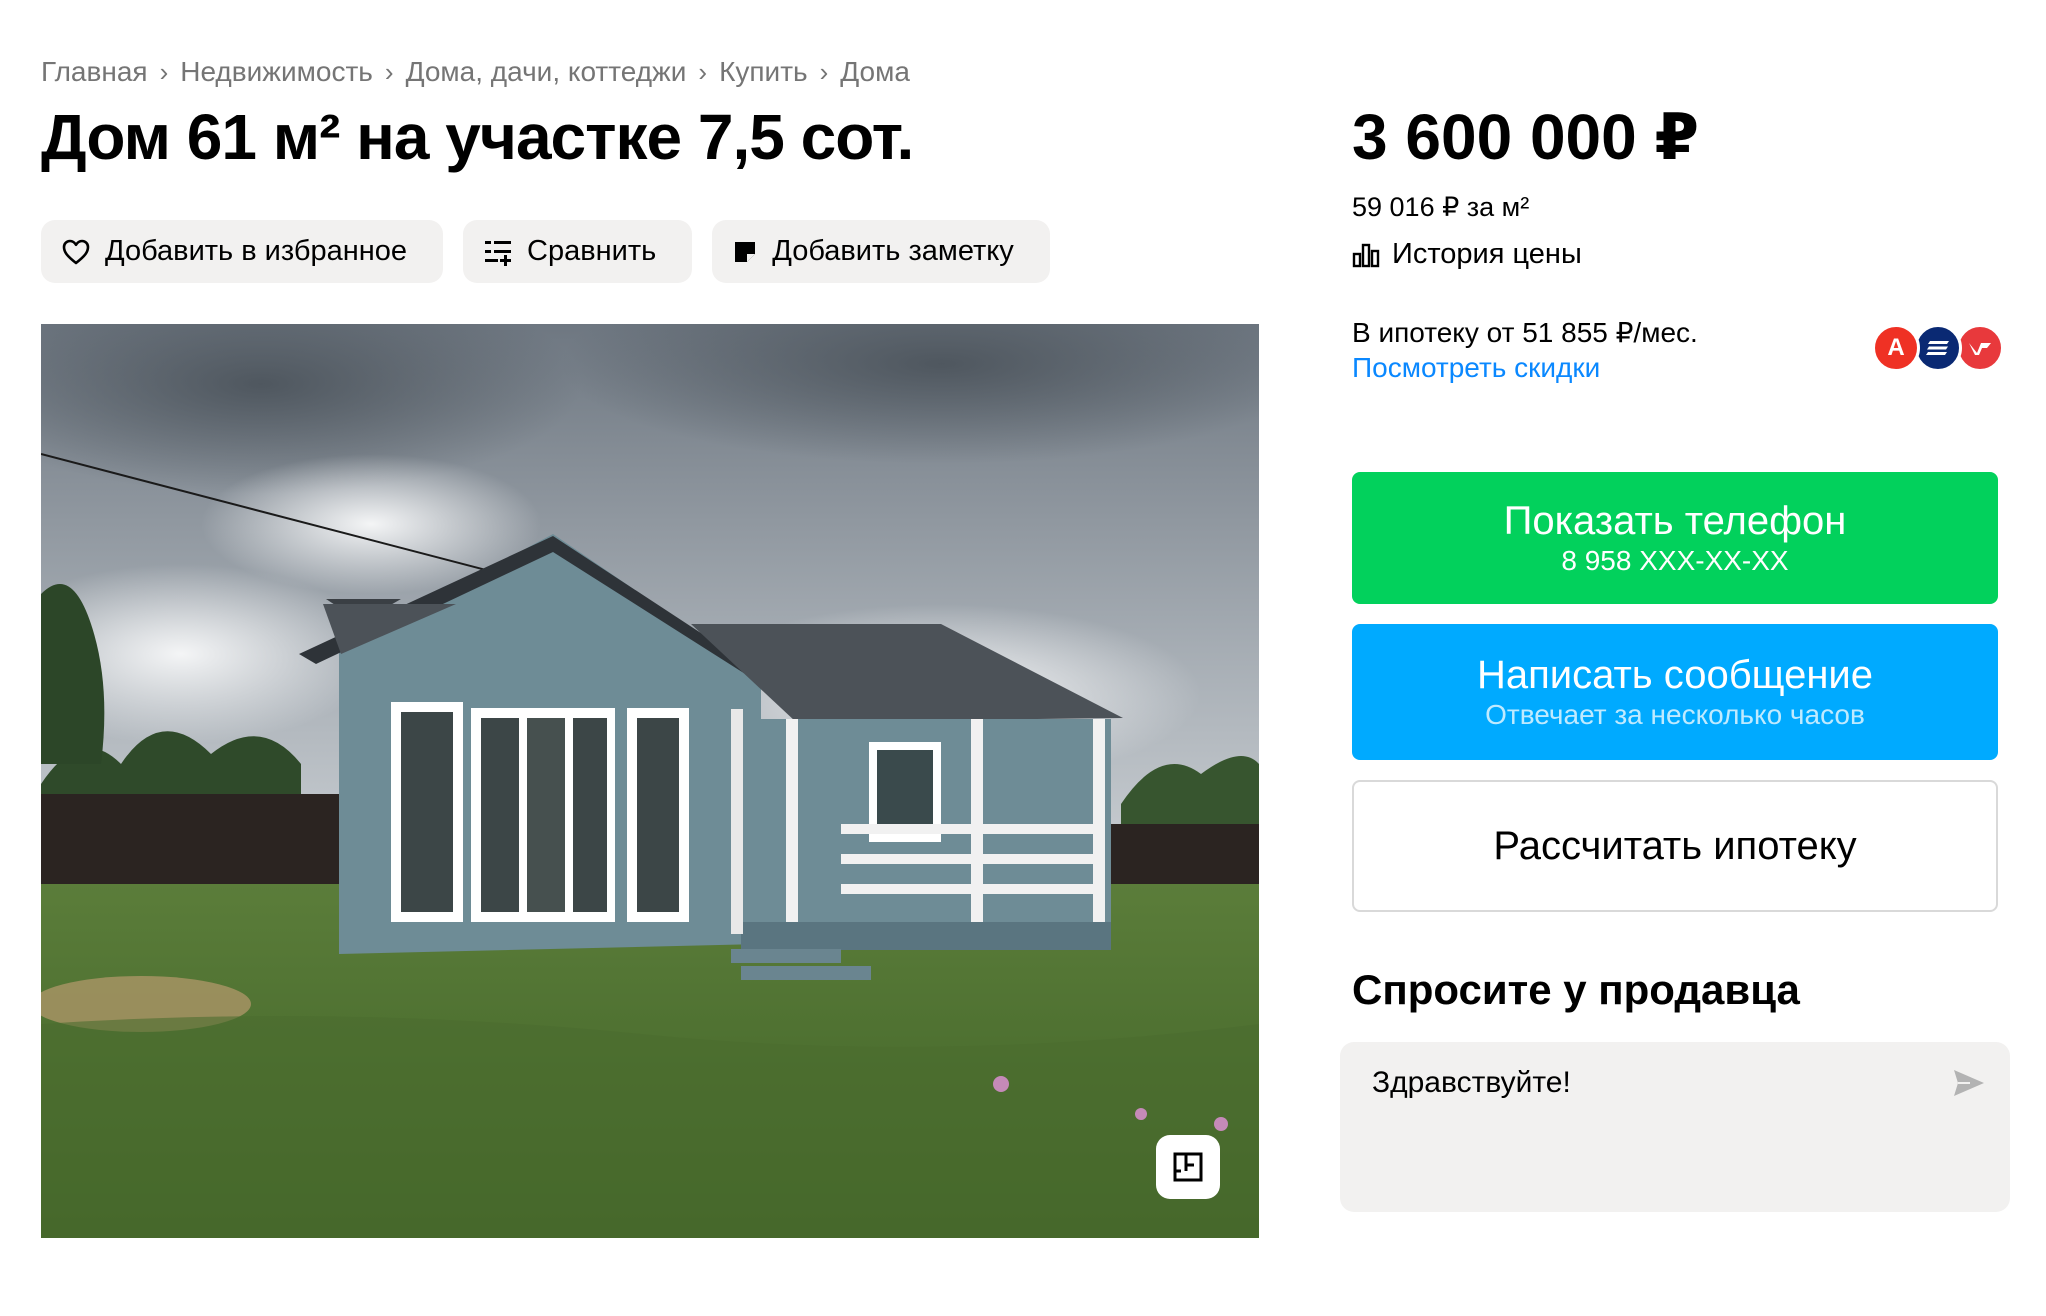 The width and height of the screenshot is (2046, 1316). I want to click on add-note-button: Добавить заметку, so click(881, 251).